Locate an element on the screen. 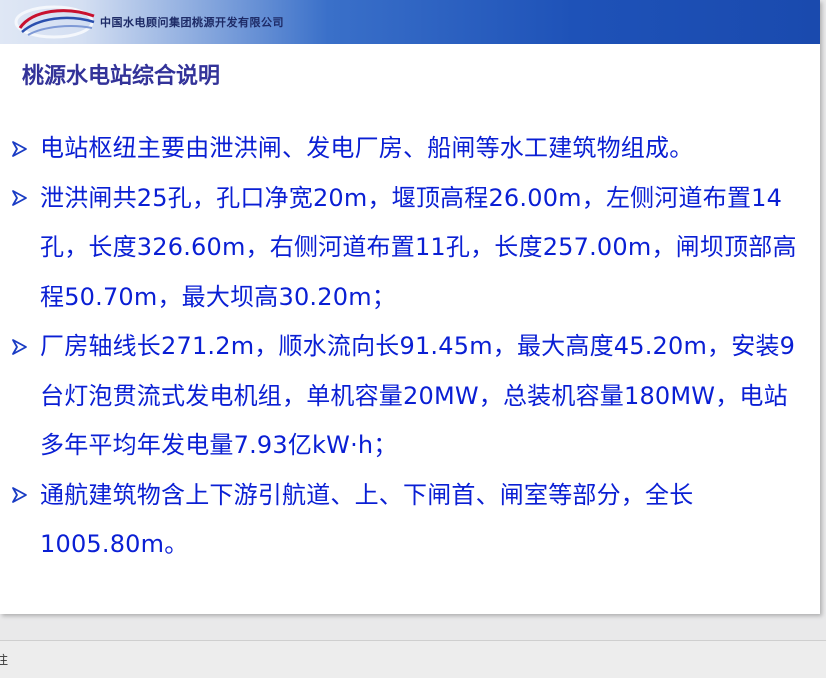 The height and width of the screenshot is (678, 826). bullet-text: 电站枢纽主要由泄洪闸、发电厂房、船闸等水工建筑物组成。 is located at coordinates (367, 148).